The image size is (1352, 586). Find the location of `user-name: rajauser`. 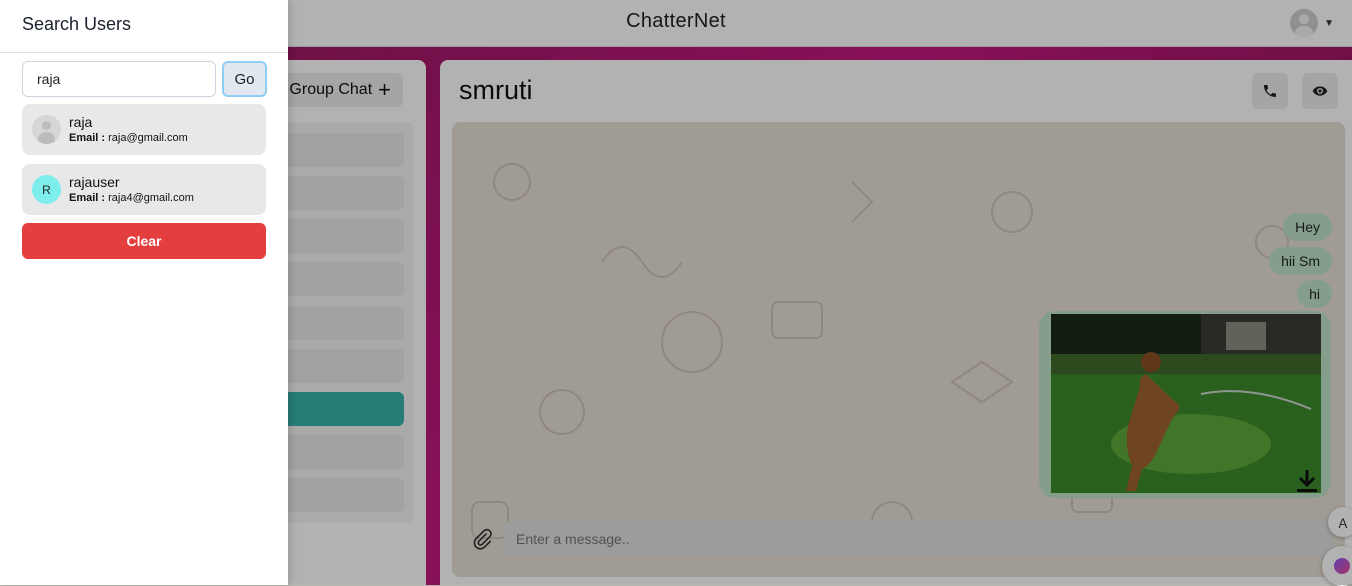

user-name: rajauser is located at coordinates (94, 181).